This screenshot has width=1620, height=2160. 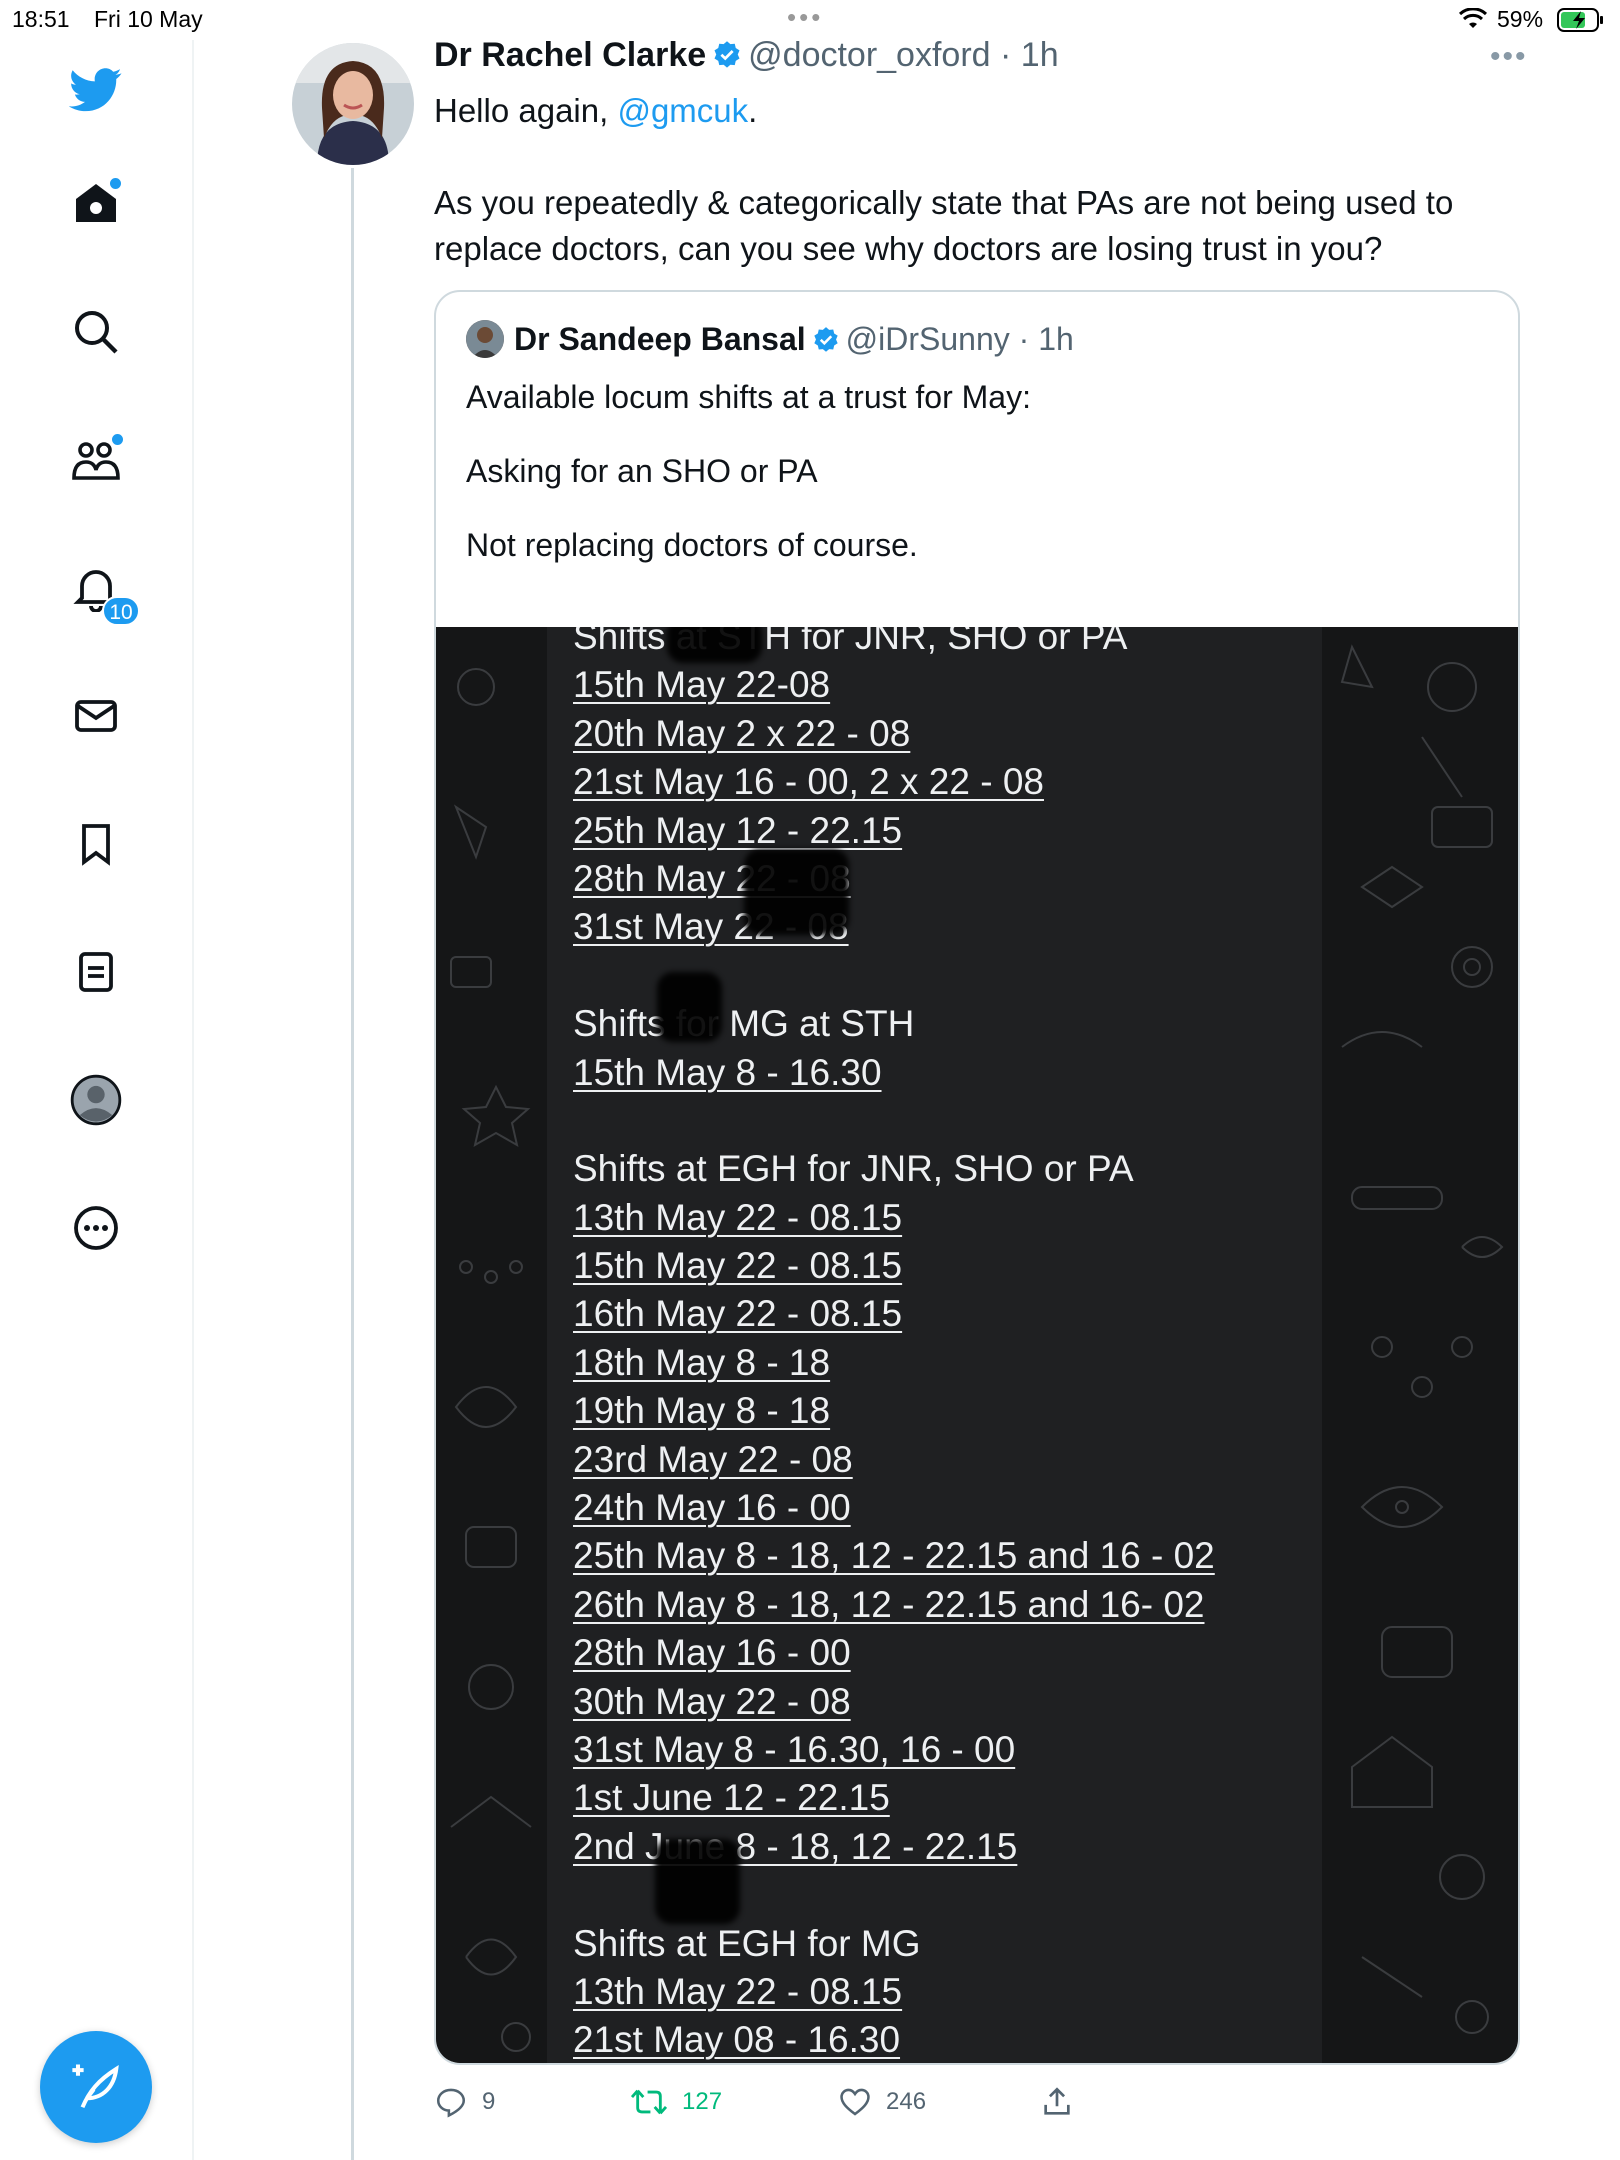 What do you see at coordinates (805, 17) in the screenshot?
I see `multitasking-icon: •••` at bounding box center [805, 17].